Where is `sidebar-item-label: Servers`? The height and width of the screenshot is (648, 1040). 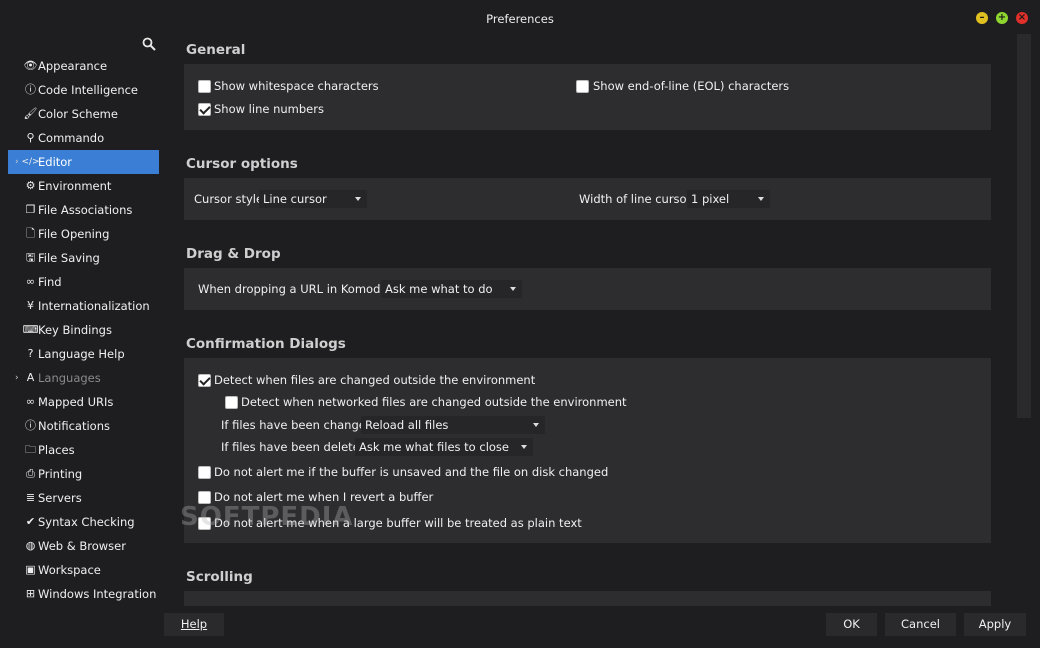
sidebar-item-label: Servers is located at coordinates (60, 498).